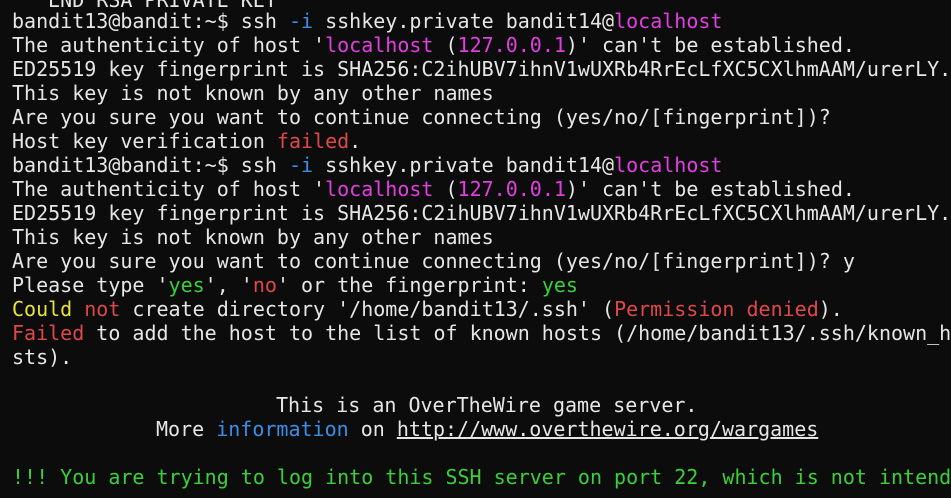 Image resolution: width=951 pixels, height=498 pixels. I want to click on error-text: Failed, so click(48, 333).